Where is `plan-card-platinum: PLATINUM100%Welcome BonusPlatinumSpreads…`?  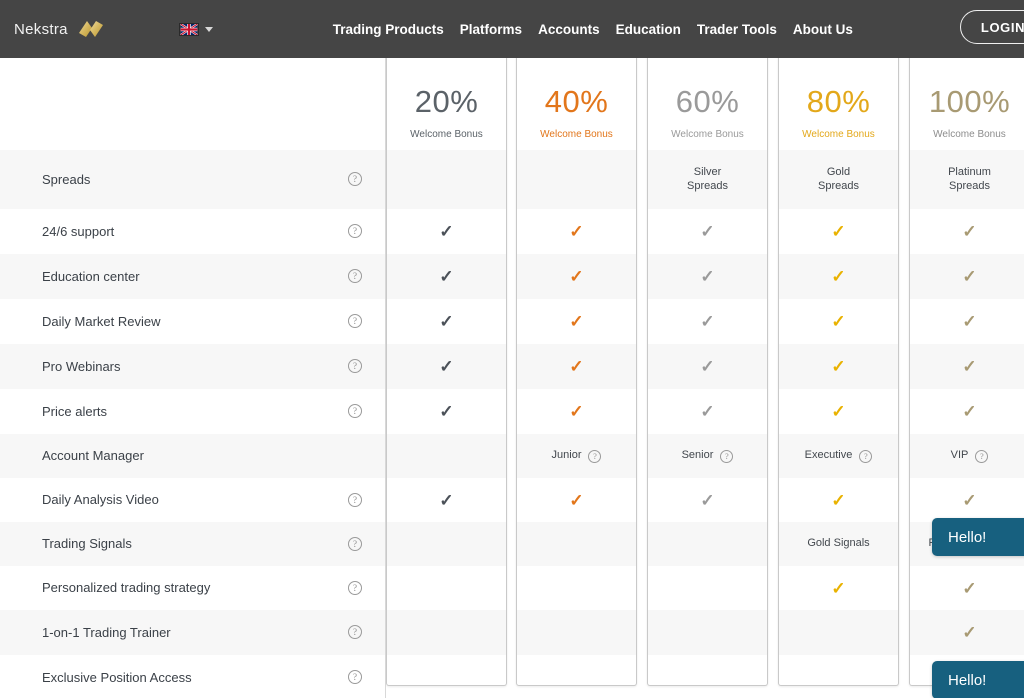
plan-card-platinum: PLATINUM100%Welcome BonusPlatinumSpreads… is located at coordinates (966, 349).